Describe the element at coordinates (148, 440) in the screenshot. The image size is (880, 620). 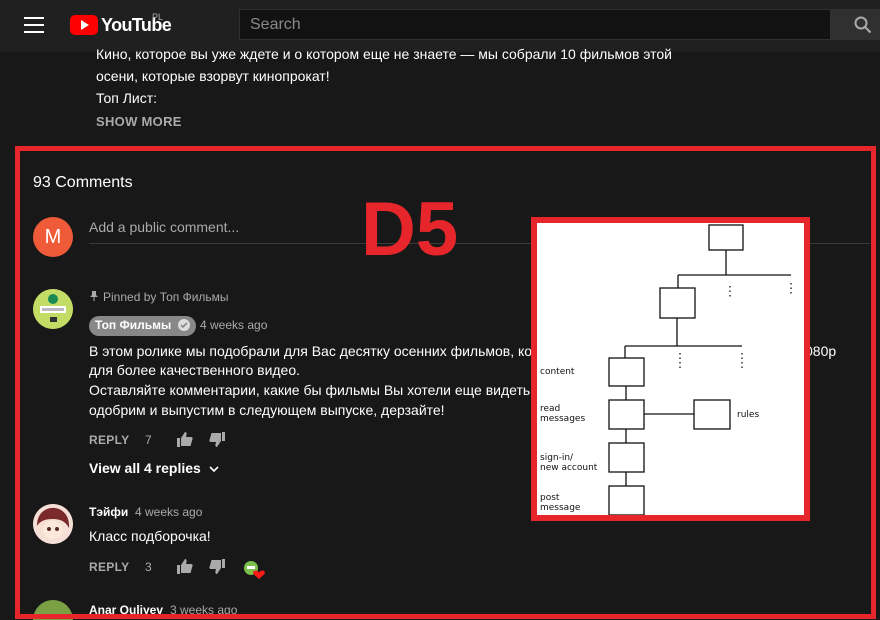
I see `like-count: 7` at that location.